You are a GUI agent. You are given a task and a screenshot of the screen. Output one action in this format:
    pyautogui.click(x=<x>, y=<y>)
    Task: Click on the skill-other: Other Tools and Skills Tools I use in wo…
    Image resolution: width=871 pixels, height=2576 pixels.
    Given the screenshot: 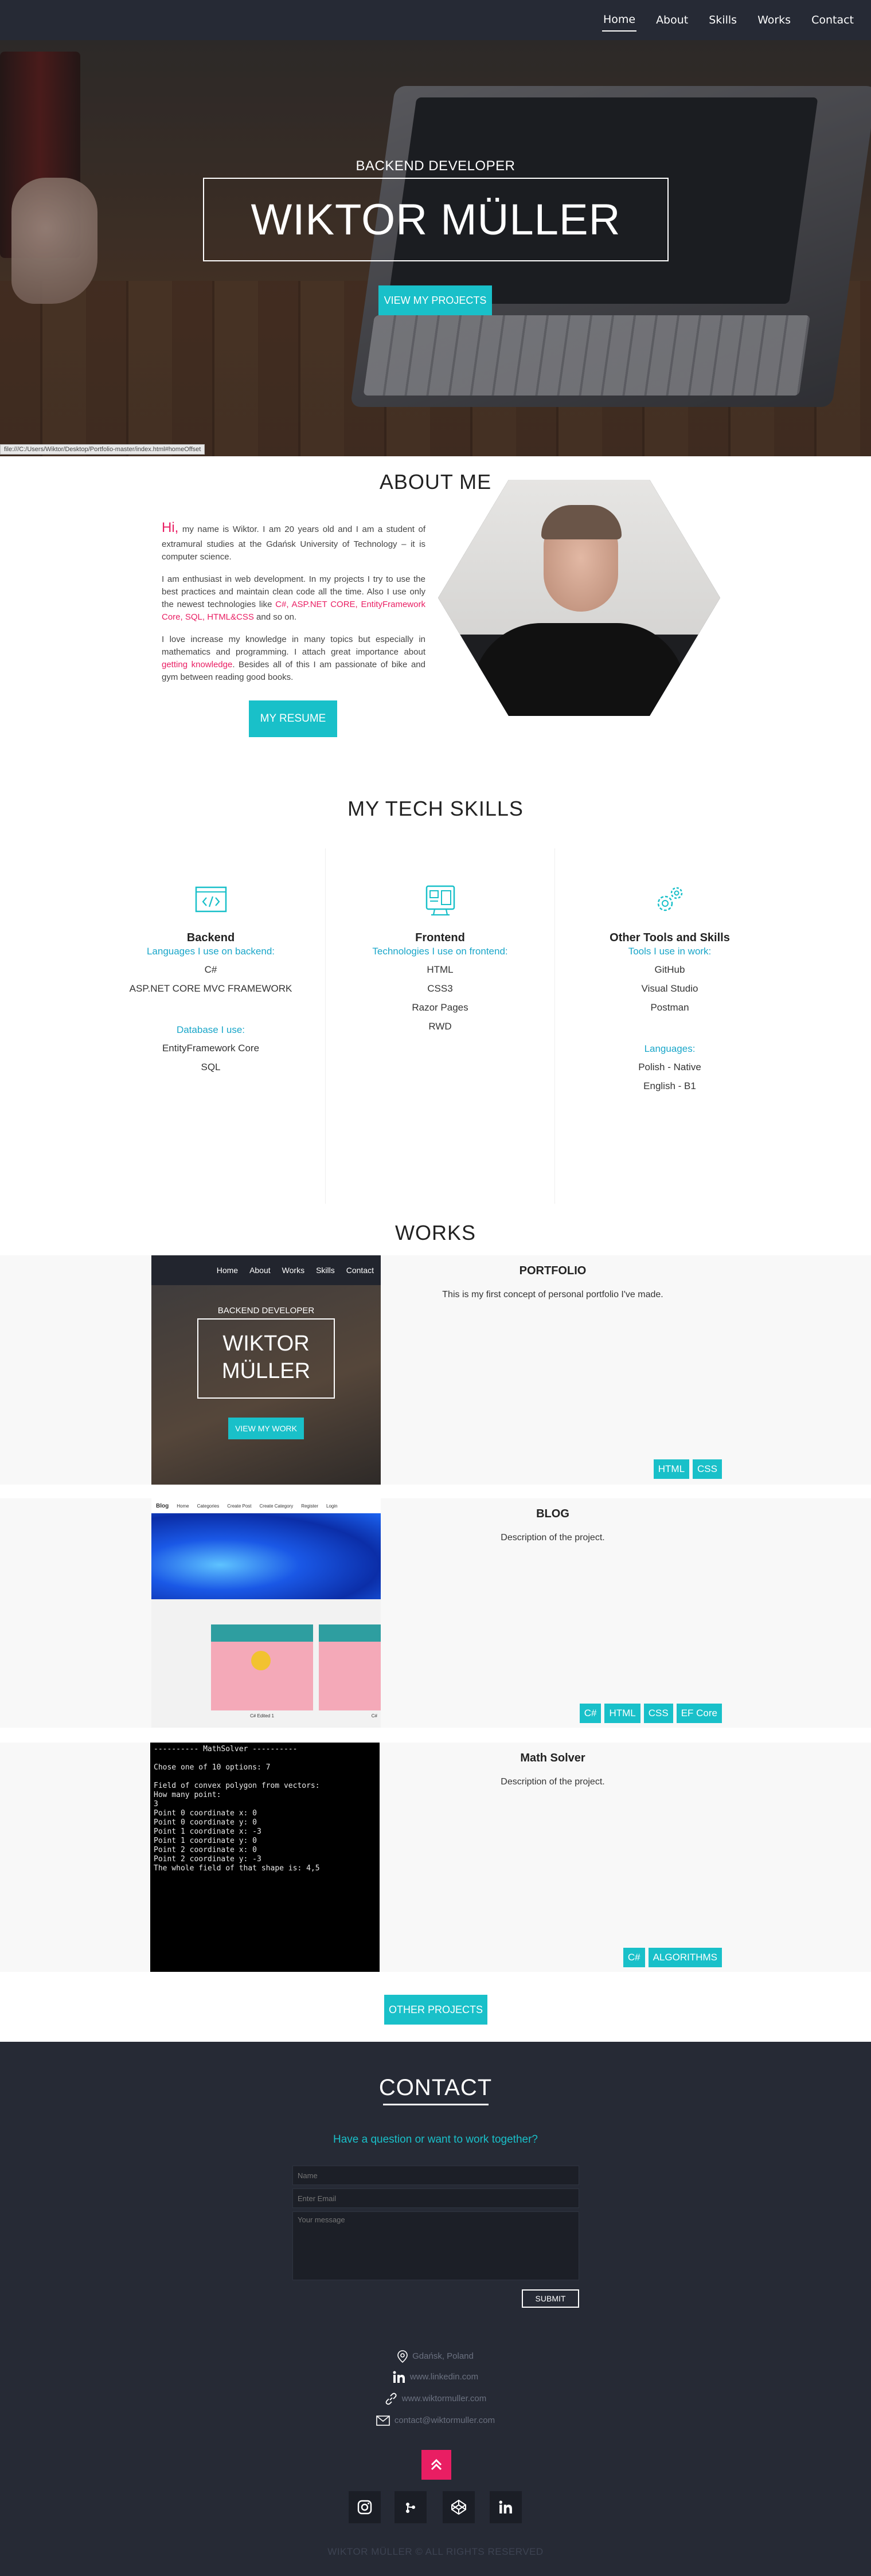 What is the action you would take?
    pyautogui.click(x=669, y=1026)
    